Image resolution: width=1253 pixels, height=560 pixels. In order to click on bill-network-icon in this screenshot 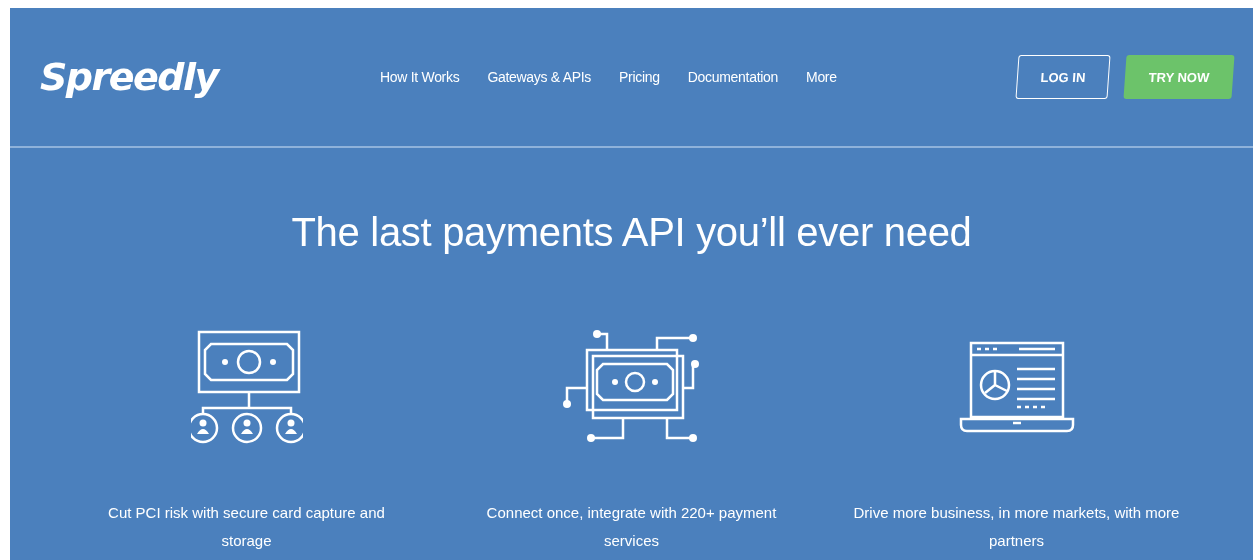, I will do `click(246, 387)`.